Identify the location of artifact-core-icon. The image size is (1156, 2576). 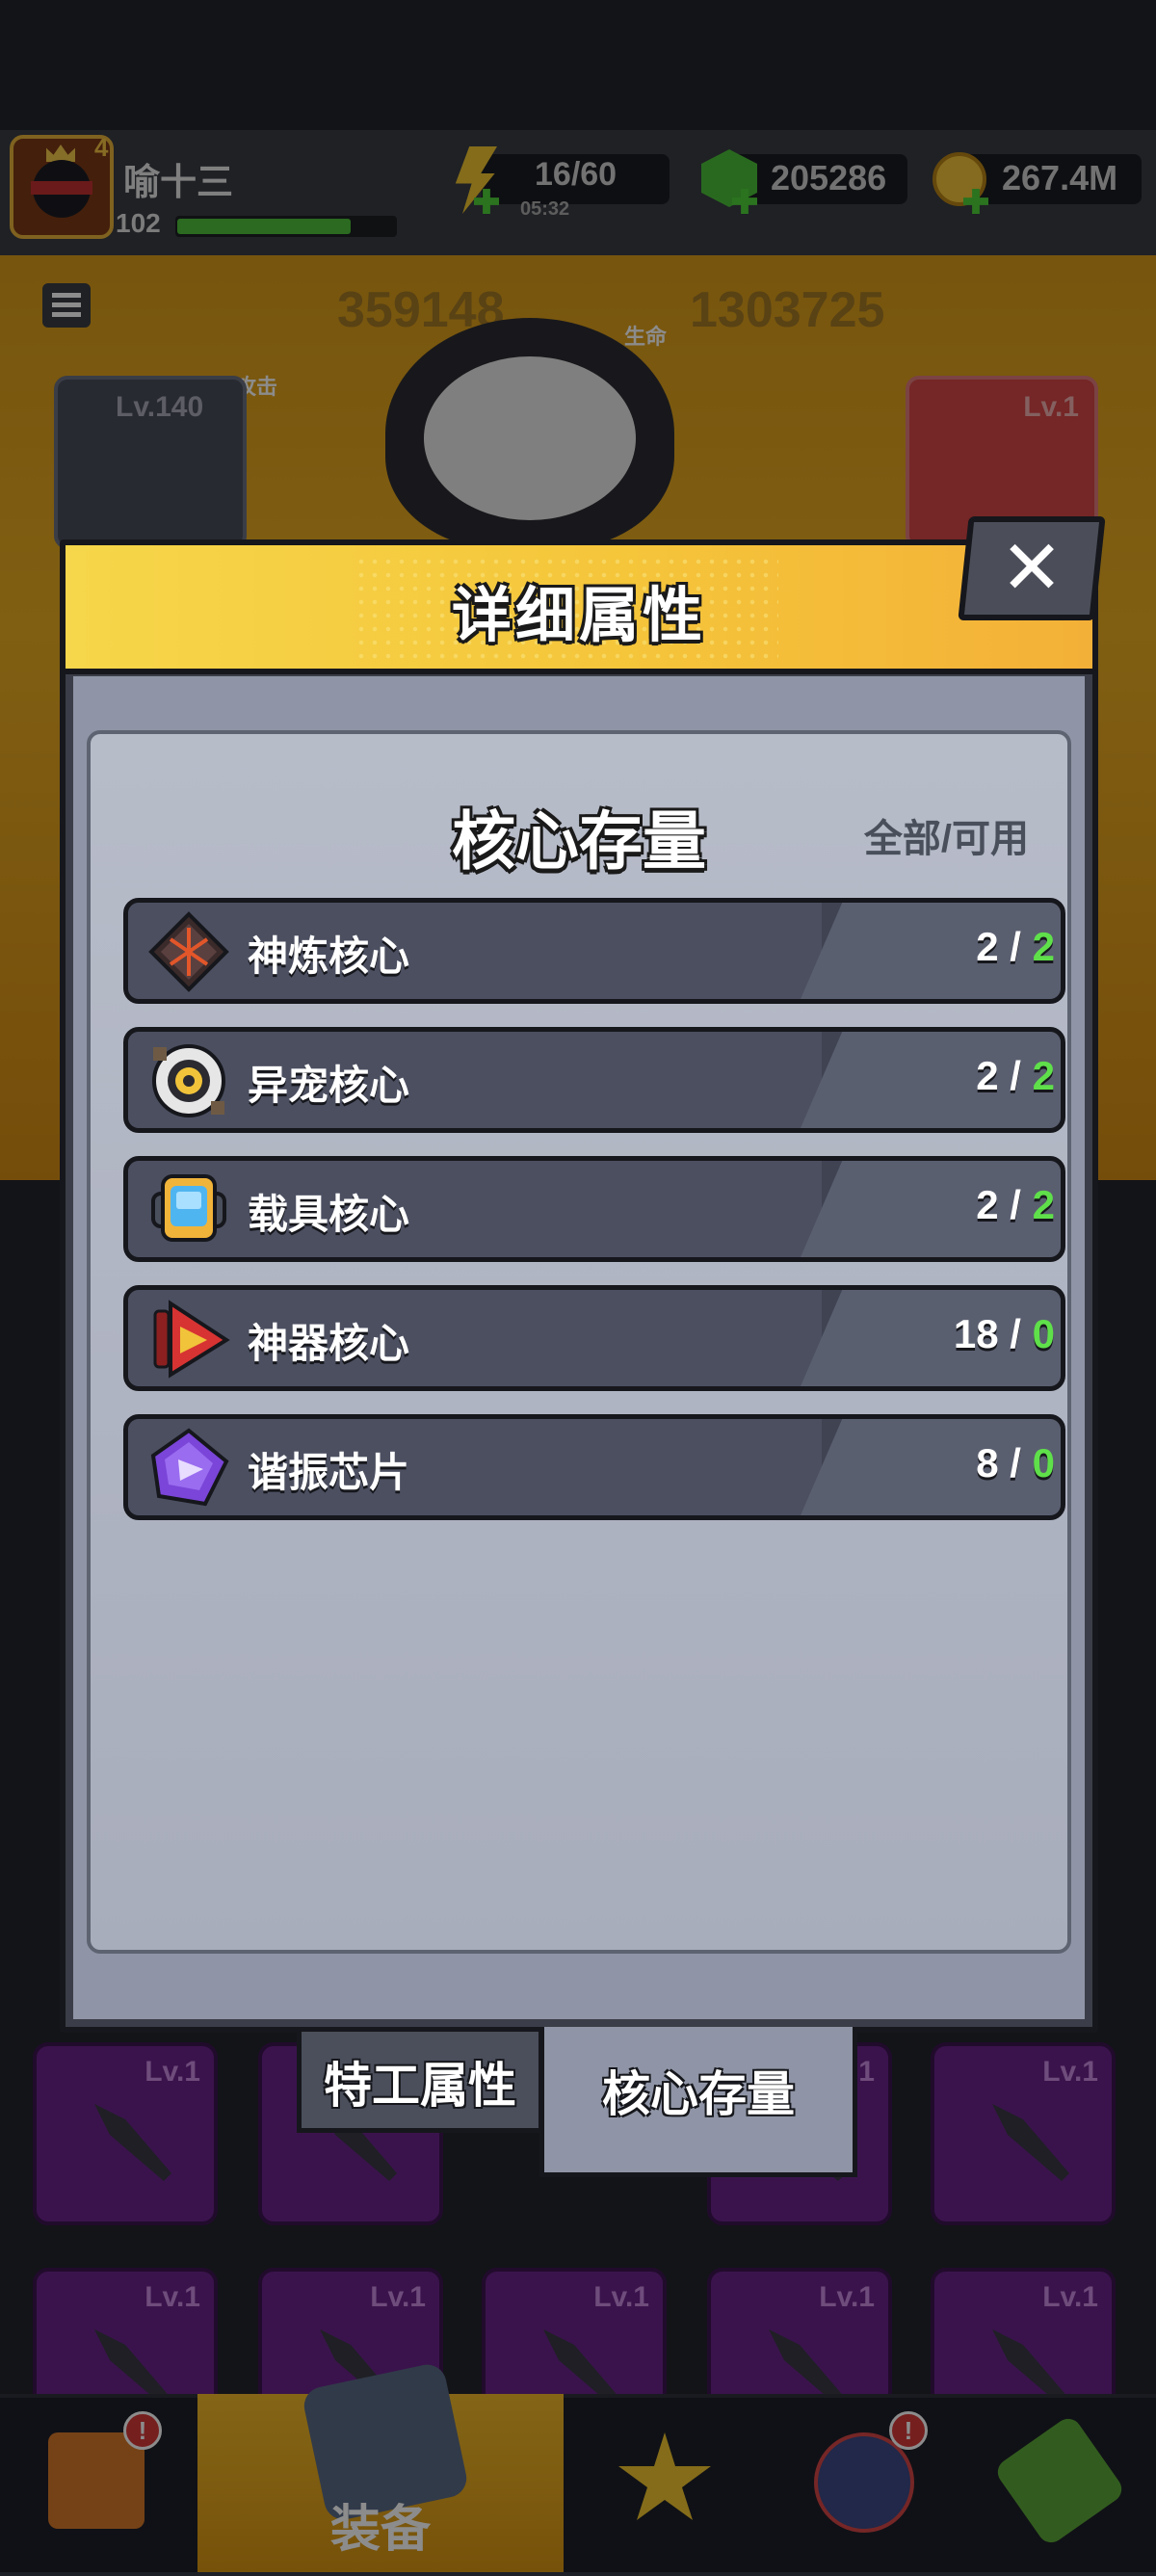
(191, 1339).